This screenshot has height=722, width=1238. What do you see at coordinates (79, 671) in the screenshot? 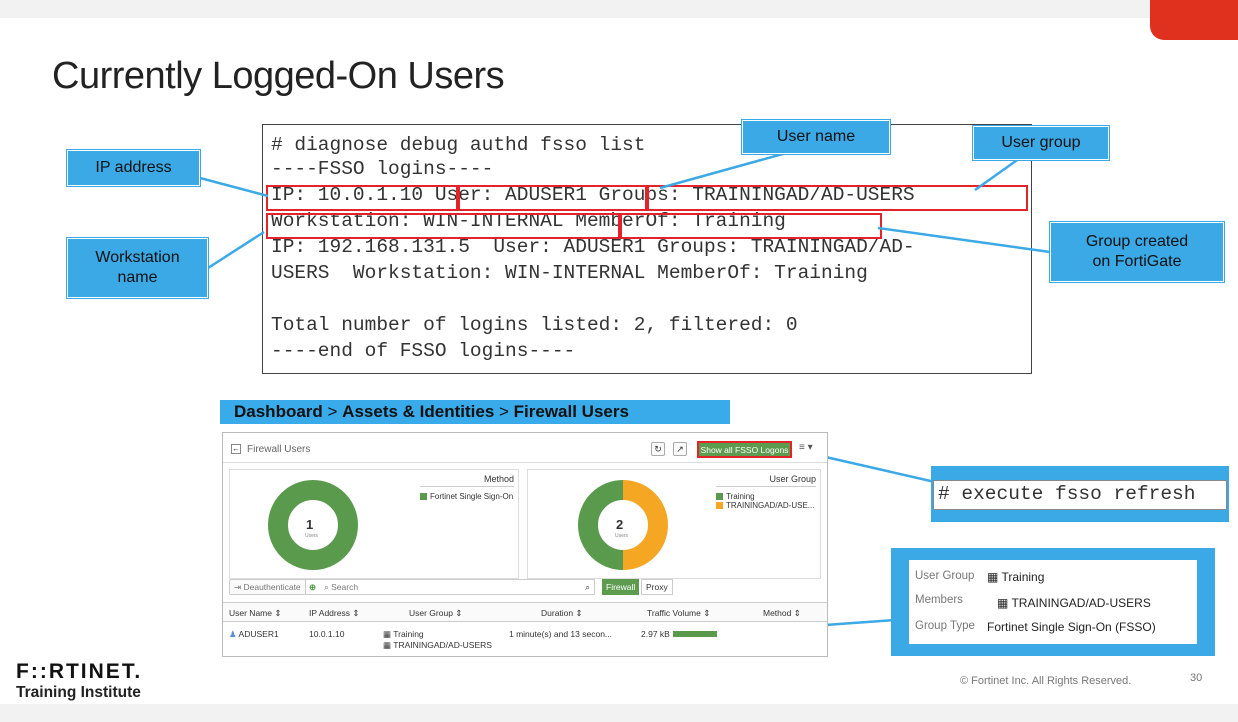
I see `fortinet-logo: F::RTINET.` at bounding box center [79, 671].